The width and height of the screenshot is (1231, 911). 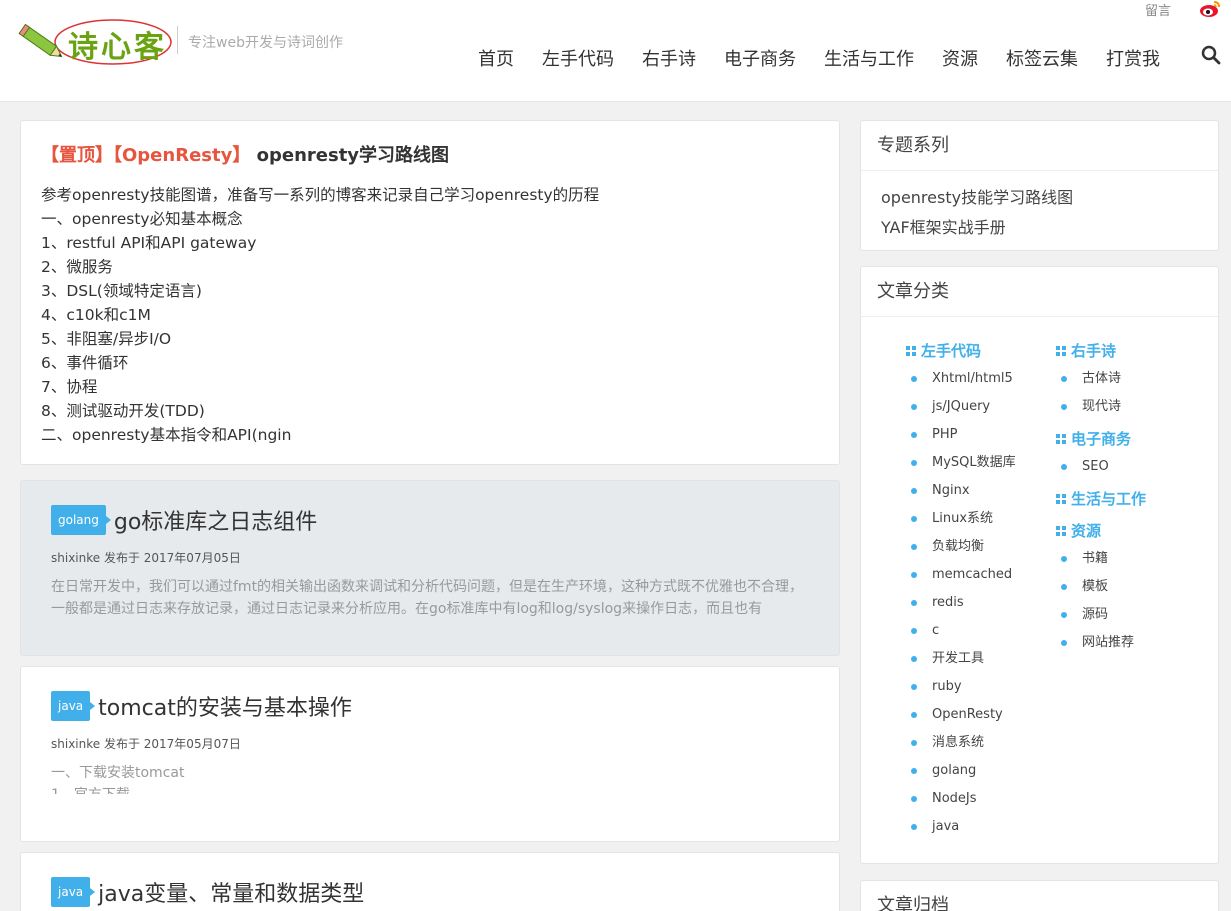 What do you see at coordinates (181, 155) in the screenshot?
I see `sticky-category: 【OpenResty】` at bounding box center [181, 155].